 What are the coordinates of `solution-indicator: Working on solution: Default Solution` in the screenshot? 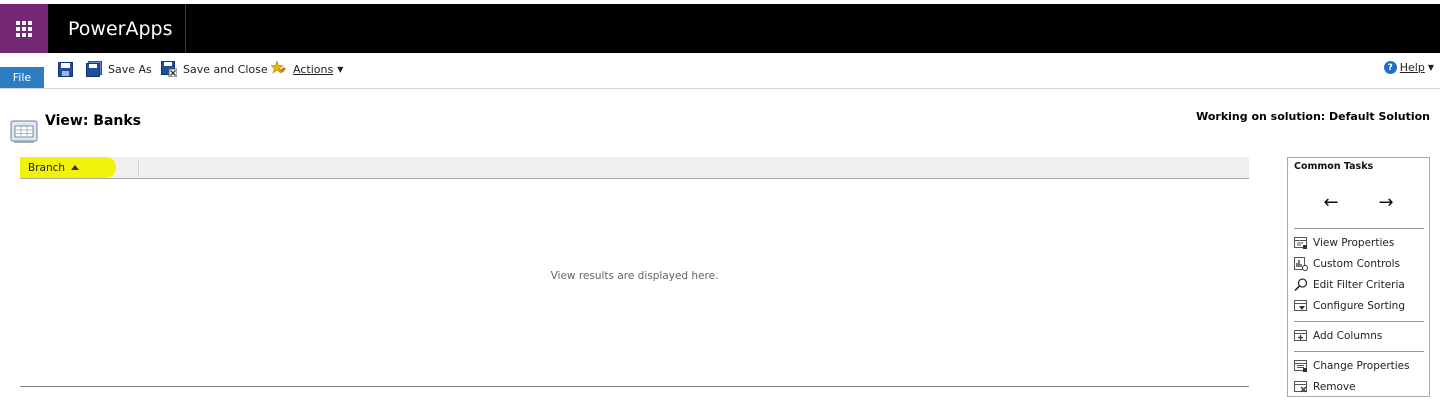 It's located at (1313, 116).